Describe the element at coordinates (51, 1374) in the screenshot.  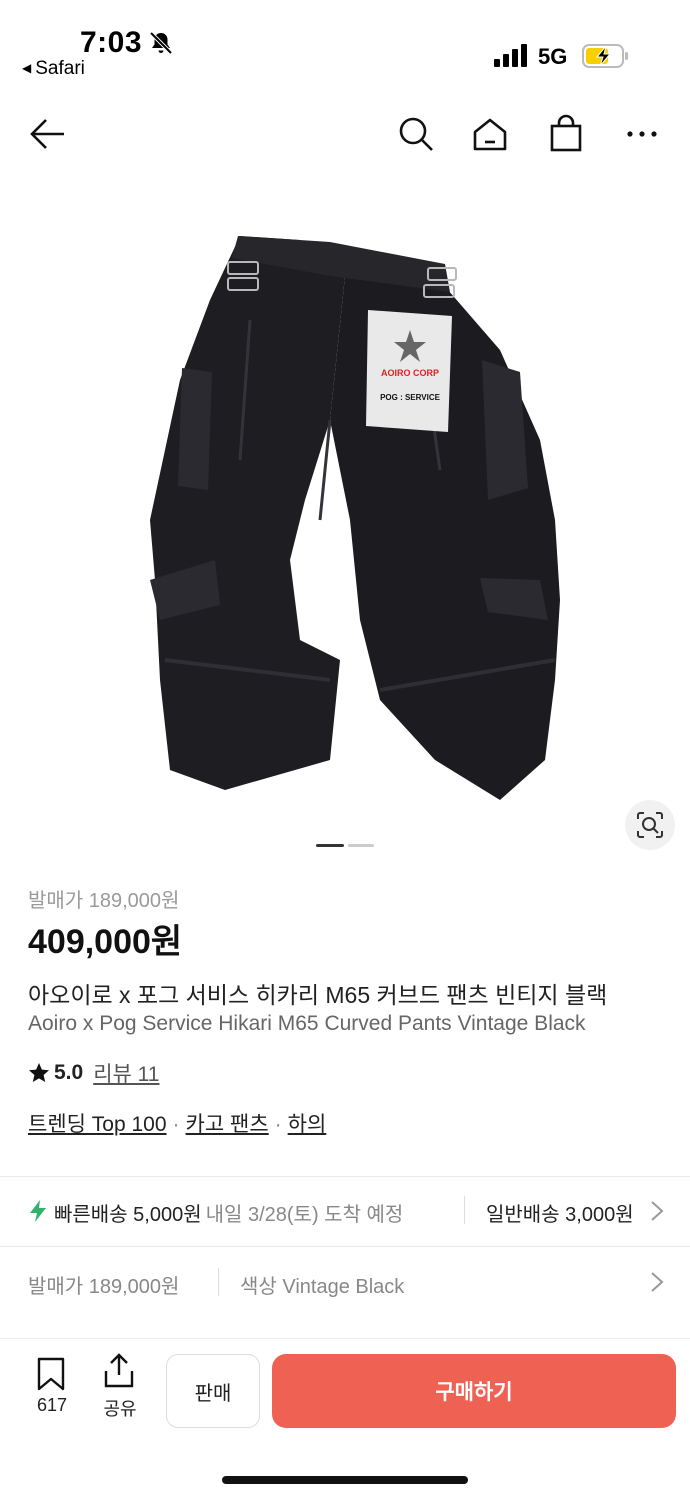
I see `bookmark-icon` at that location.